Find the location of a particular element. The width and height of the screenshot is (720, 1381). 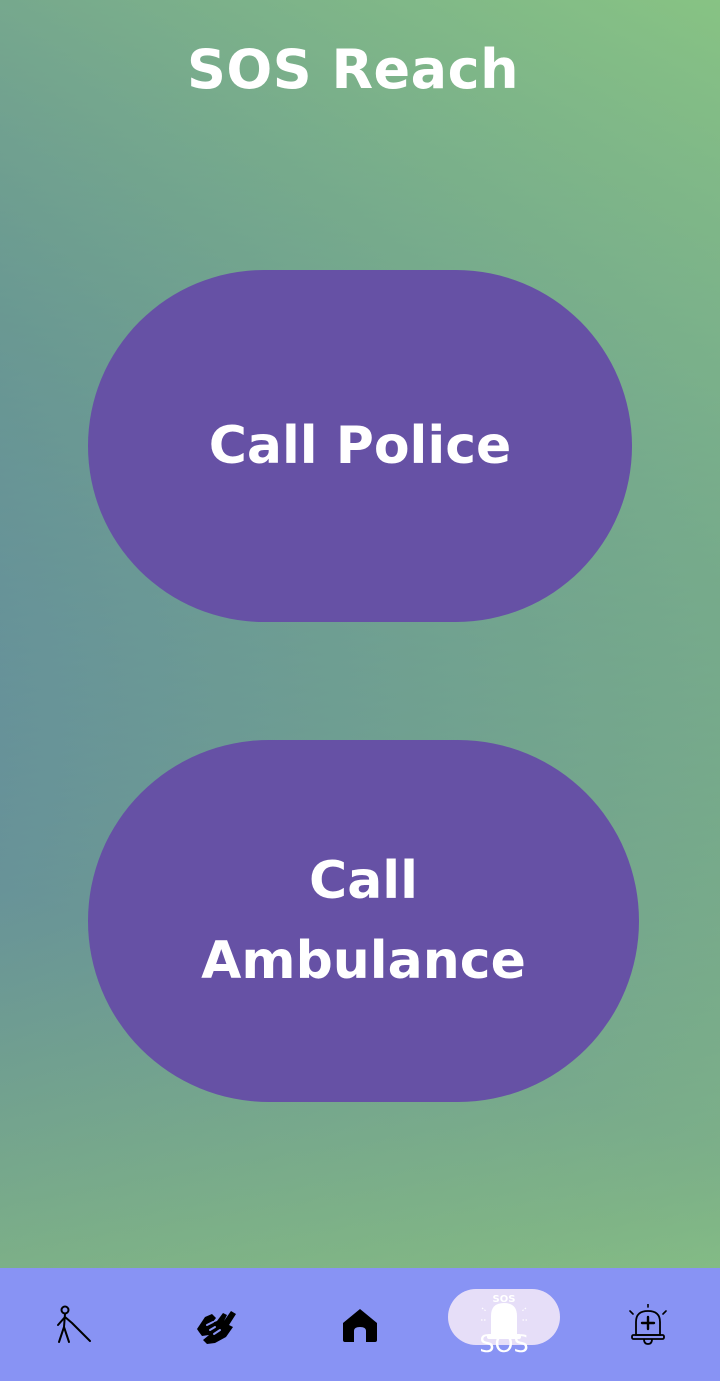

home-icon is located at coordinates (360, 1325).